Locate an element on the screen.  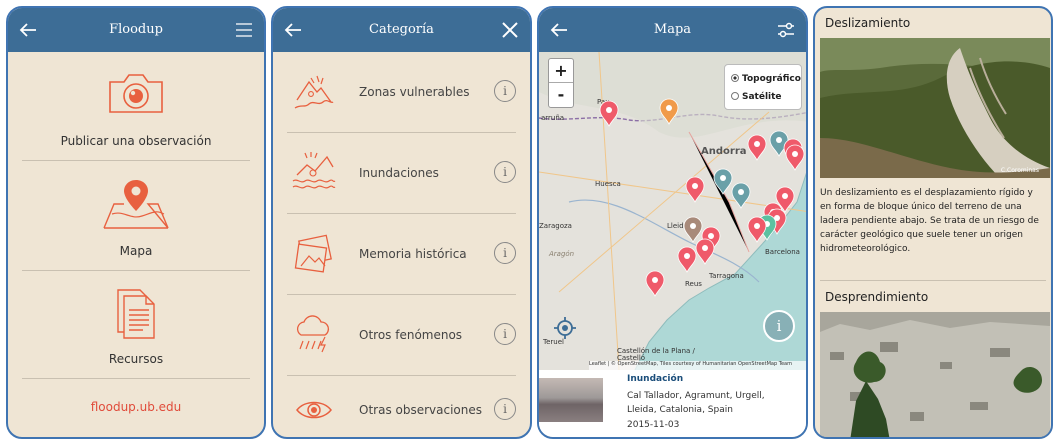
screen-title: Mapa is located at coordinates (672, 29).